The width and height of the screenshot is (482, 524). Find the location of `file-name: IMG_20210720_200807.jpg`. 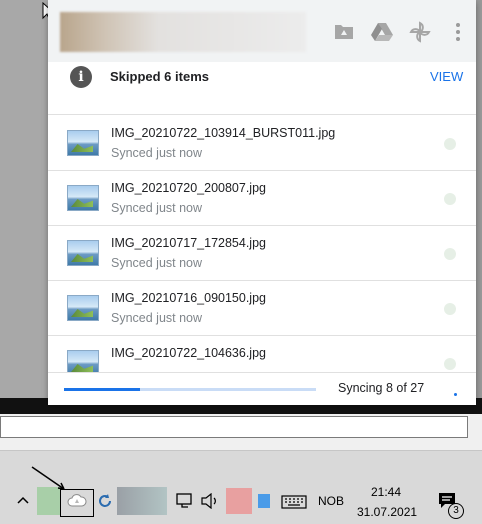

file-name: IMG_20210720_200807.jpg is located at coordinates (188, 188).